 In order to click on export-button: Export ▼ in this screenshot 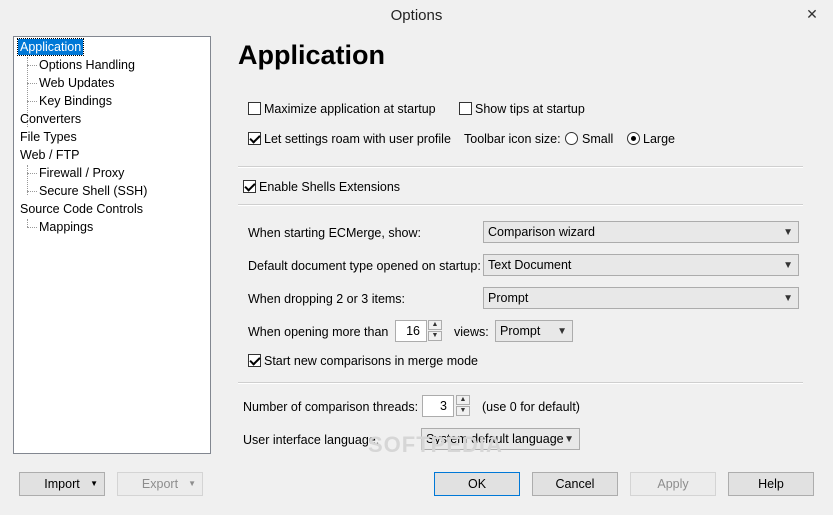, I will do `click(160, 484)`.